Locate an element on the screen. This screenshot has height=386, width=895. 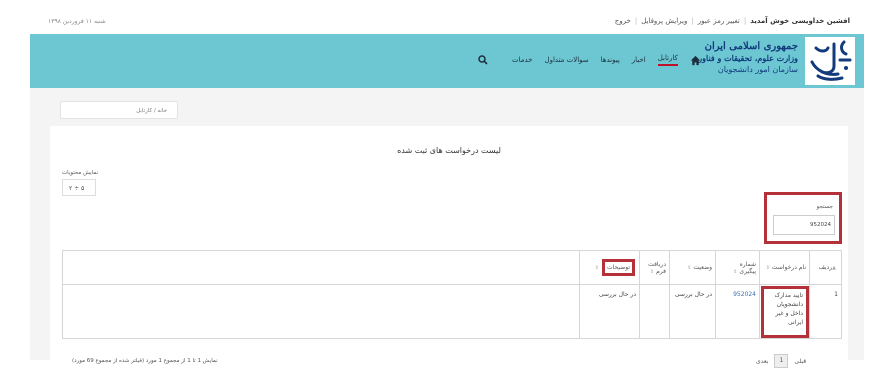
change-password-link: تغییر رمز عبور is located at coordinates (719, 21).